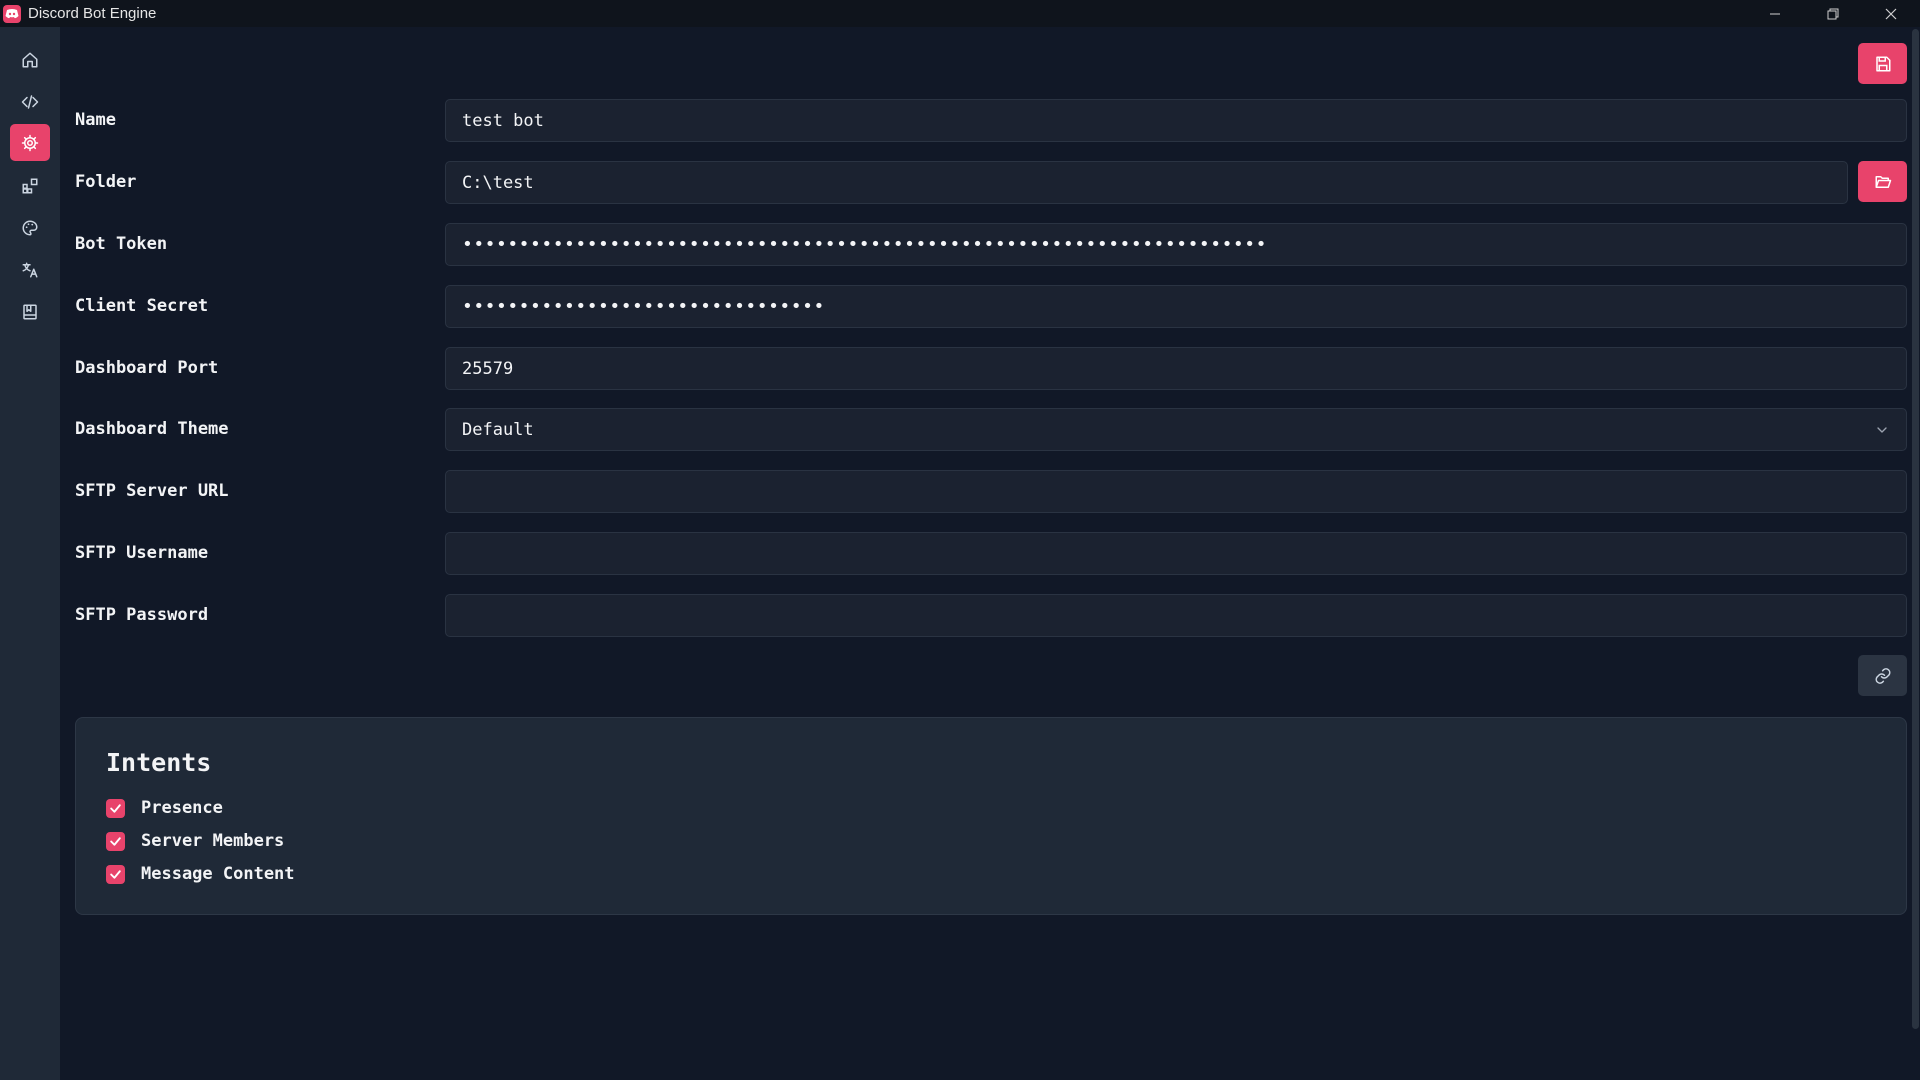  What do you see at coordinates (159, 762) in the screenshot?
I see `intents-title: Intents` at bounding box center [159, 762].